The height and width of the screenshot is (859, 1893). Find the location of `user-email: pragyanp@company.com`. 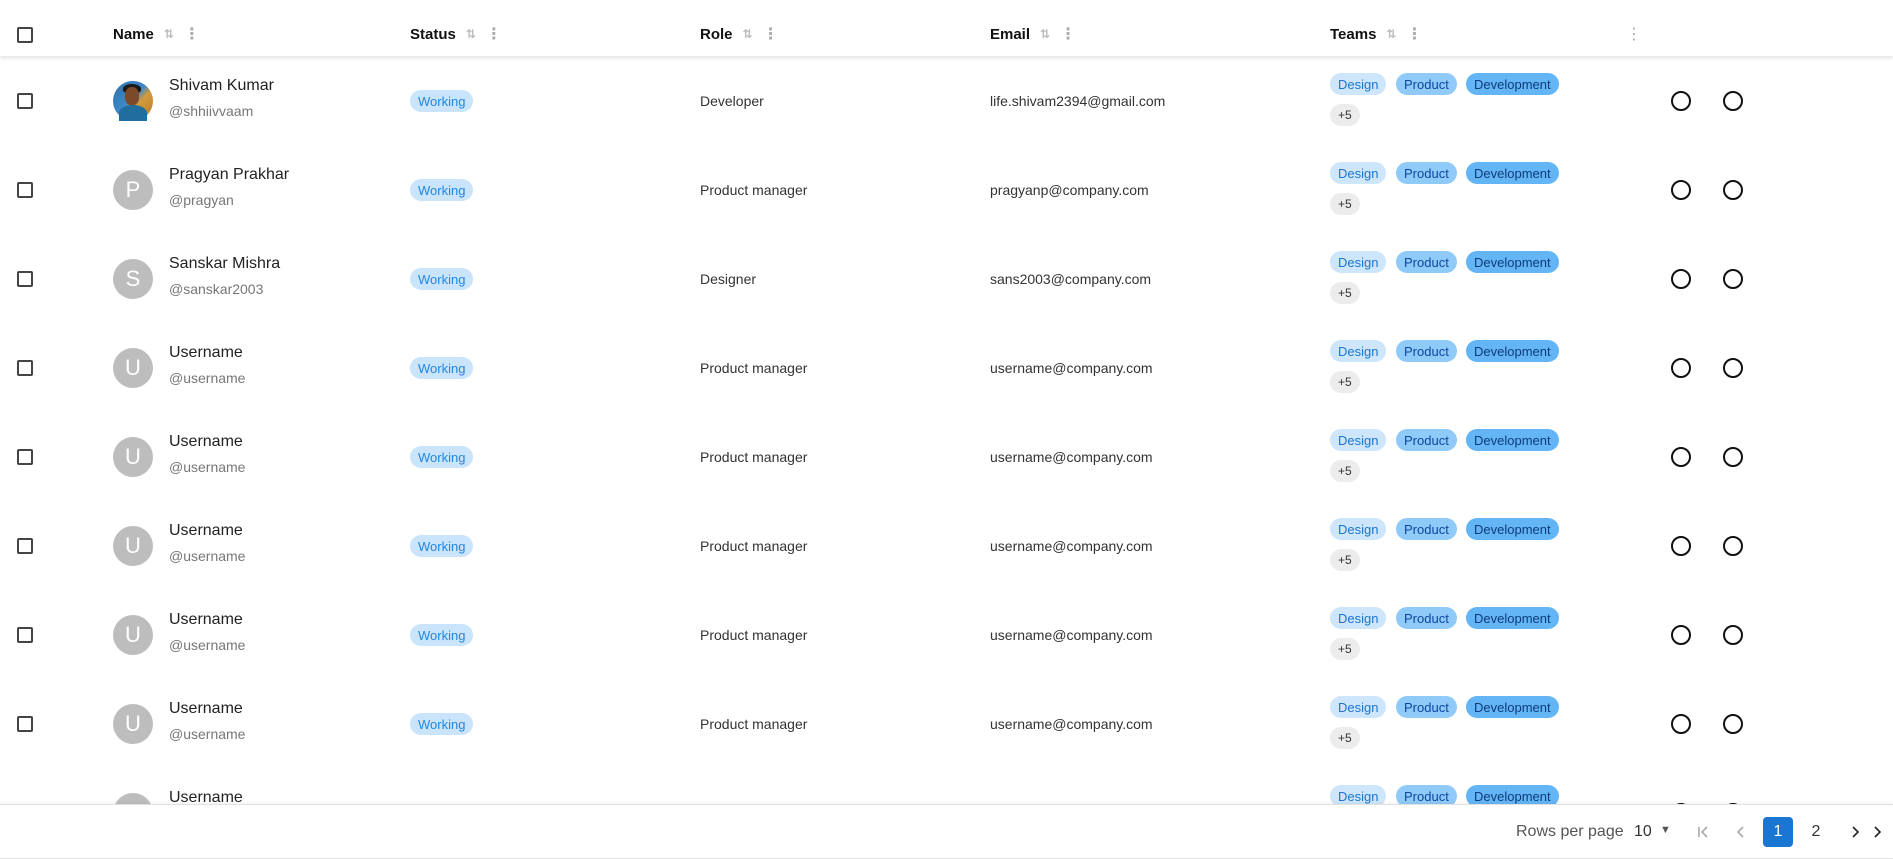

user-email: pragyanp@company.com is located at coordinates (1069, 190).